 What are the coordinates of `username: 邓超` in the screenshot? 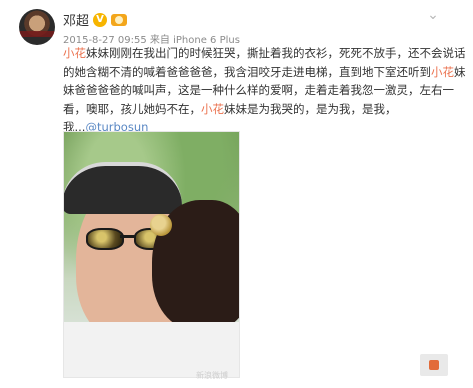 It's located at (76, 19).